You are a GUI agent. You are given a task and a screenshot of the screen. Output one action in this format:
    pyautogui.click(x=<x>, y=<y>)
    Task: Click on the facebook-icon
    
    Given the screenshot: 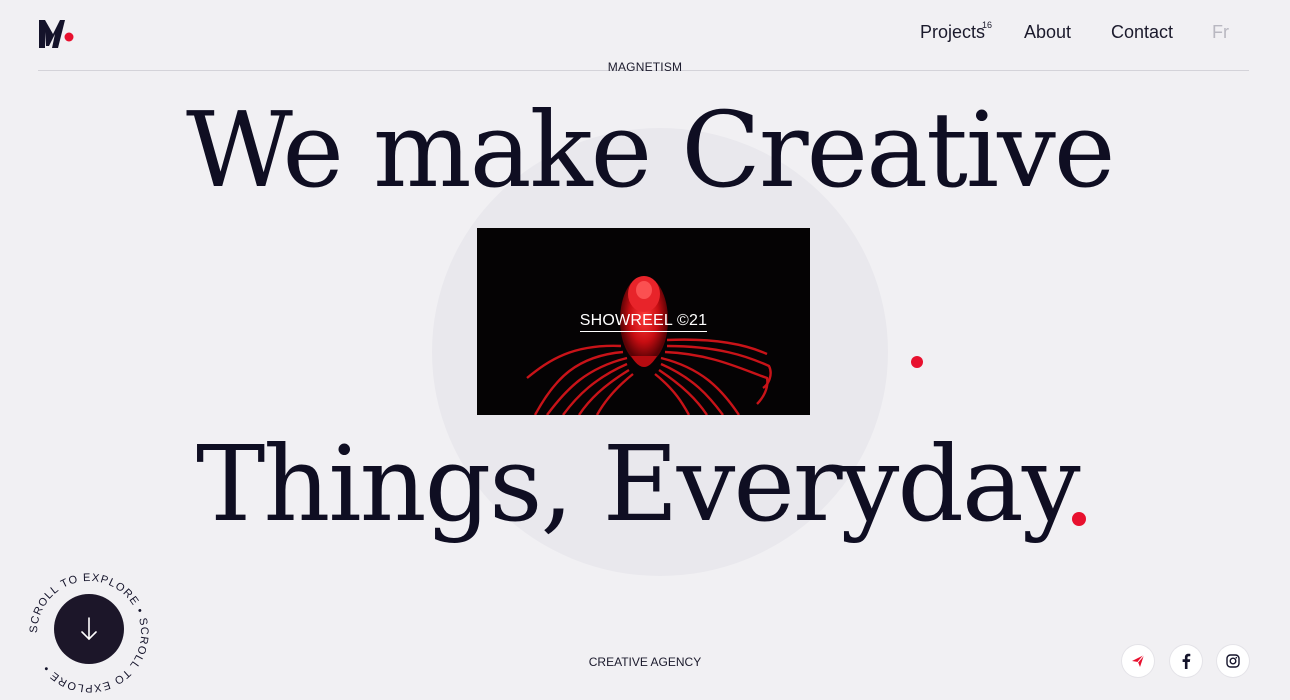 What is the action you would take?
    pyautogui.click(x=1186, y=661)
    